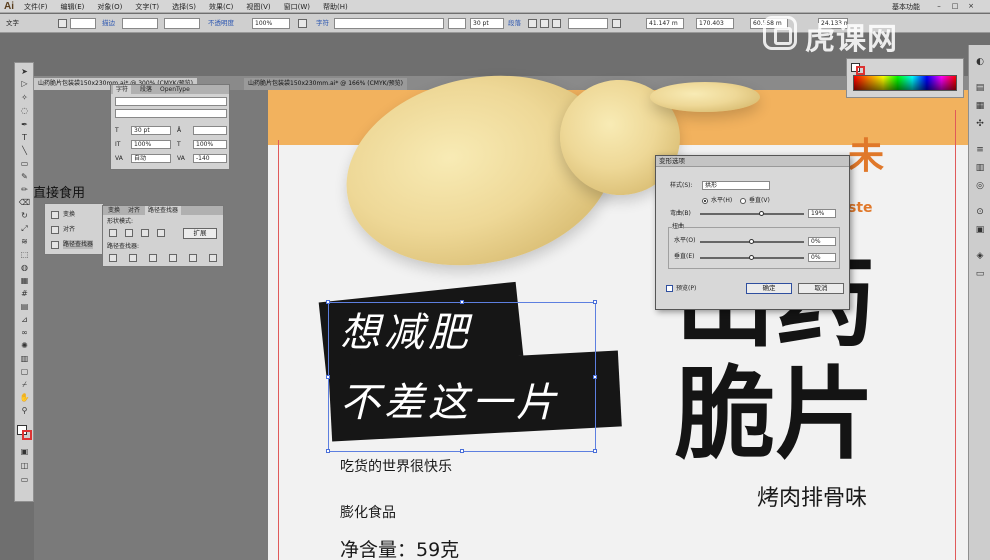 Image resolution: width=990 pixels, height=560 pixels. Describe the element at coordinates (24, 72) in the screenshot. I see `selection-tool-icon: ➤` at that location.